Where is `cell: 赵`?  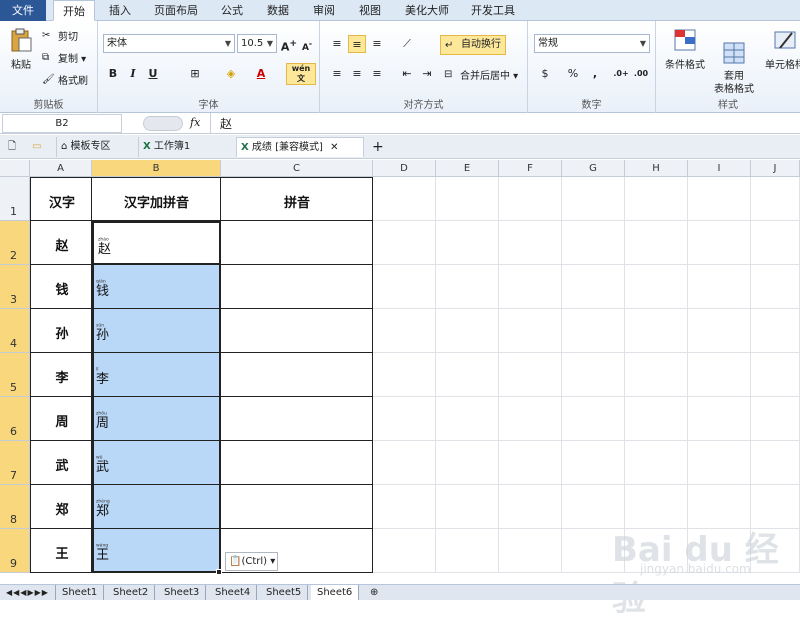
cell: 赵 is located at coordinates (61, 243).